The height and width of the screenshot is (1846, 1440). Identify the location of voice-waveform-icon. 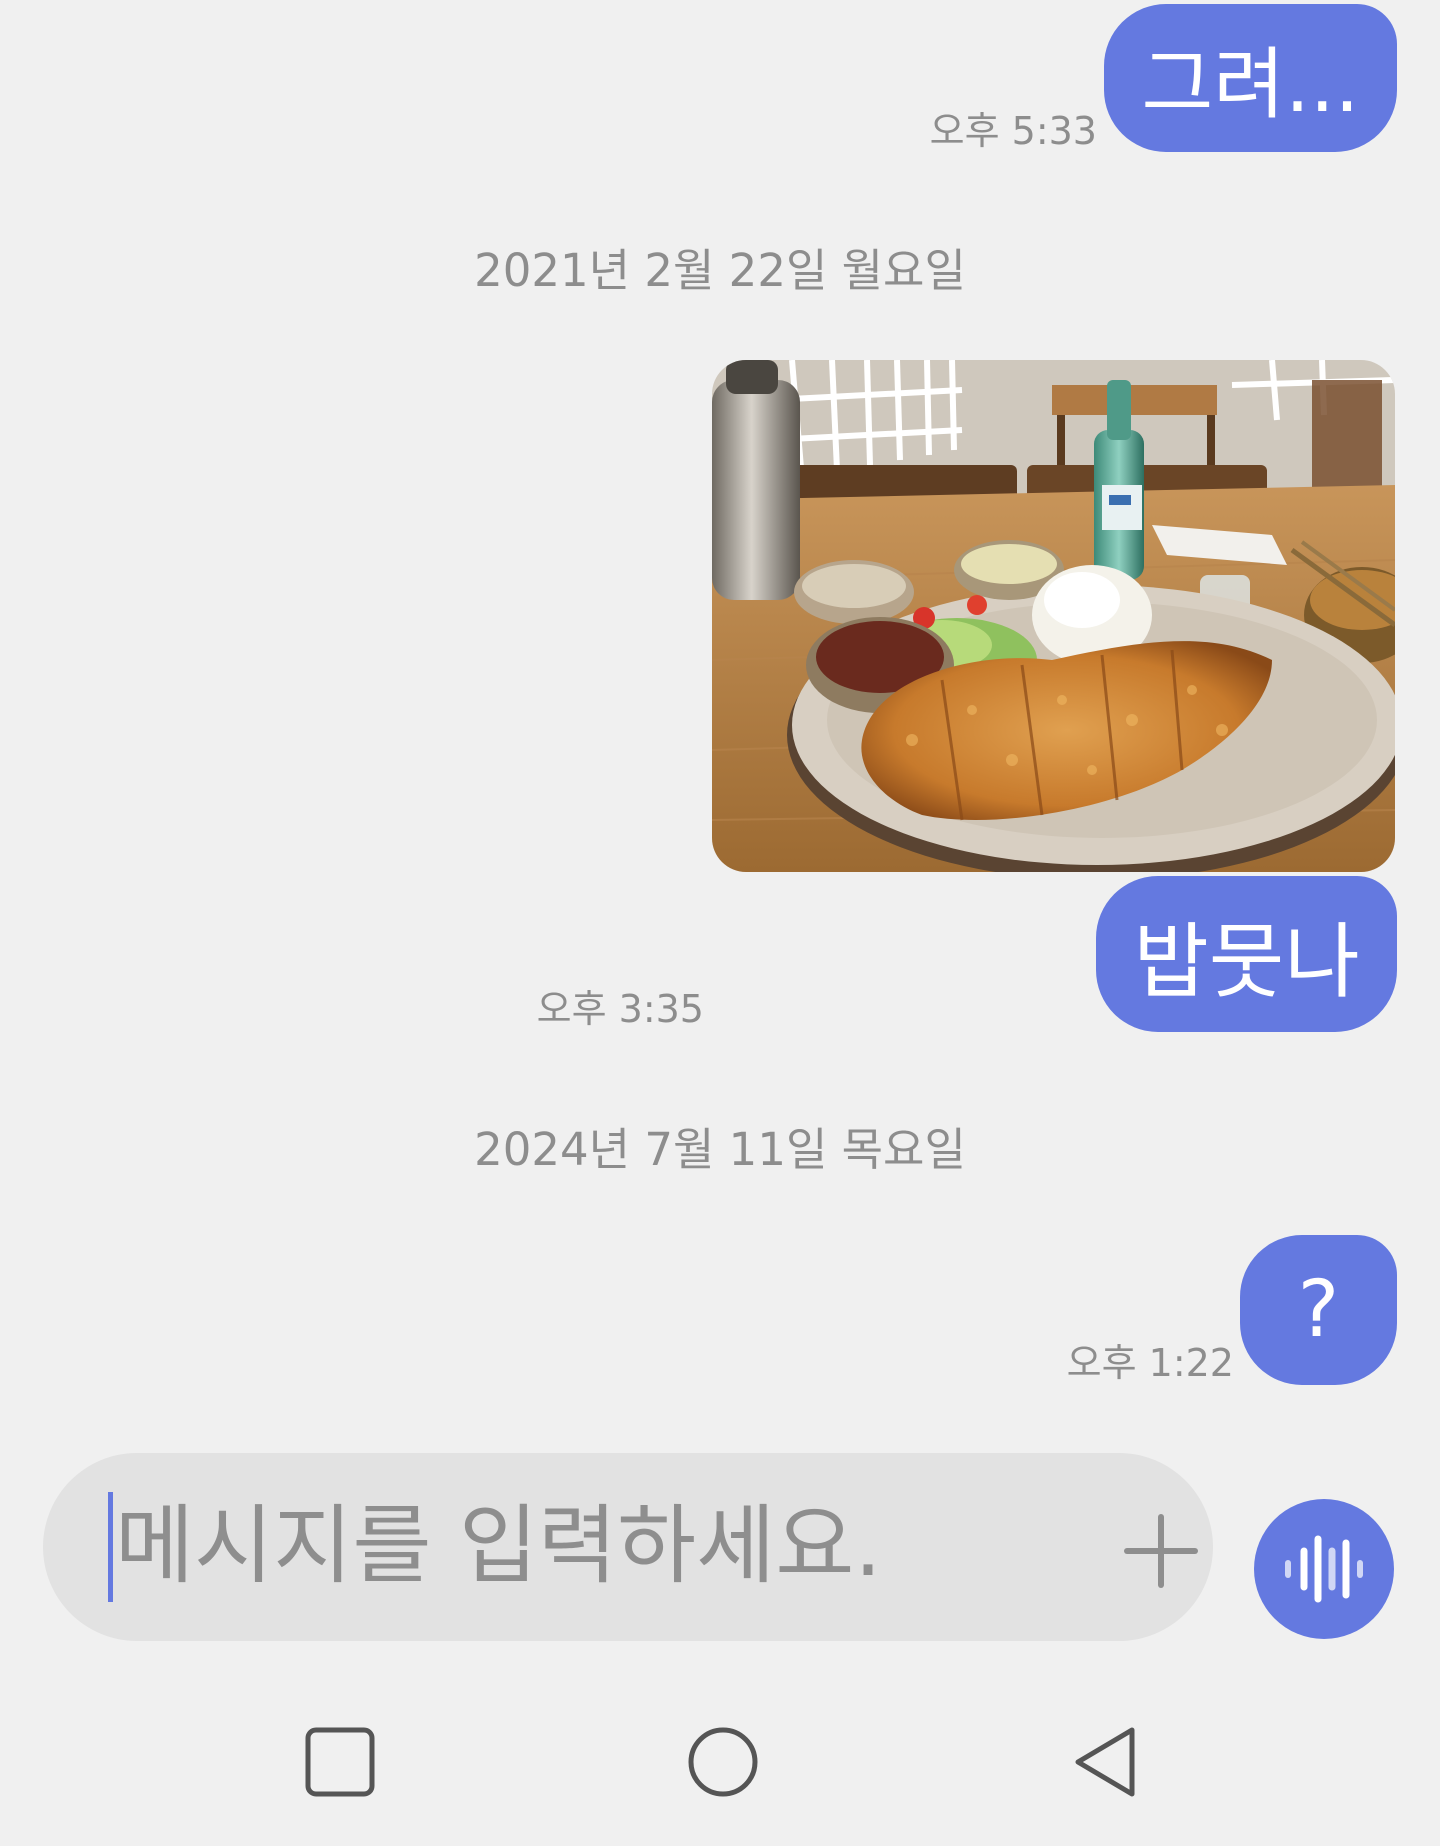
(1324, 1569).